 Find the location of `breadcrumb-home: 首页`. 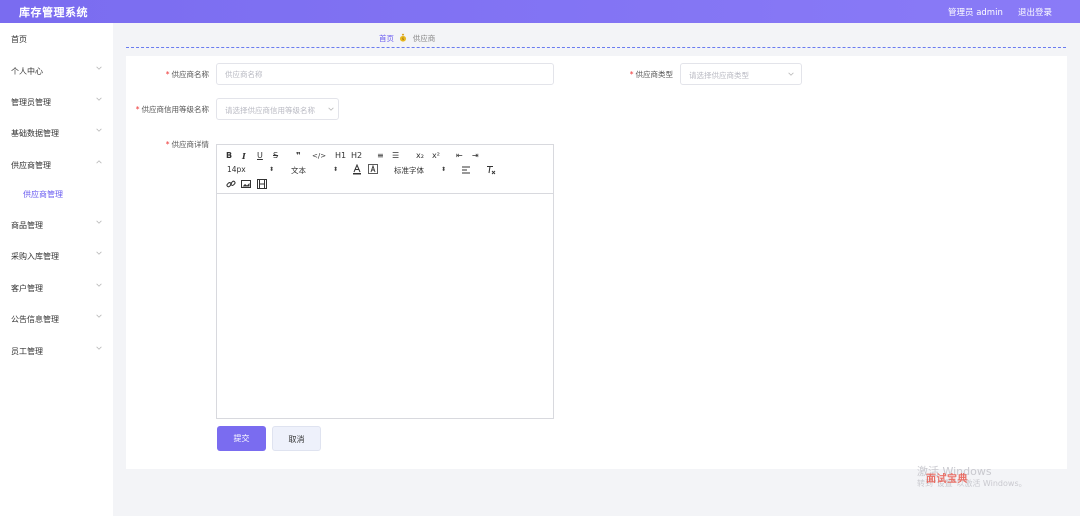

breadcrumb-home: 首页 is located at coordinates (386, 38).